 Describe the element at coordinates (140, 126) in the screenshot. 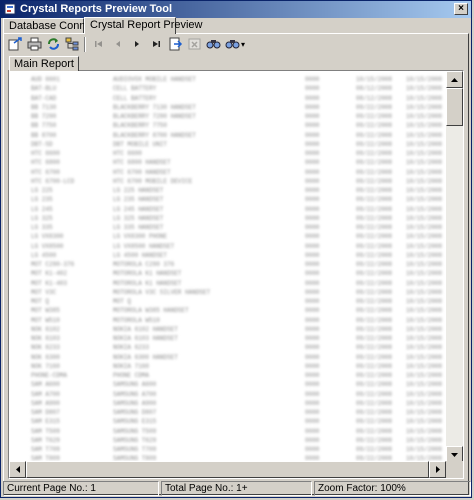

I see `table-cell: BLACKBERRY 7750` at that location.